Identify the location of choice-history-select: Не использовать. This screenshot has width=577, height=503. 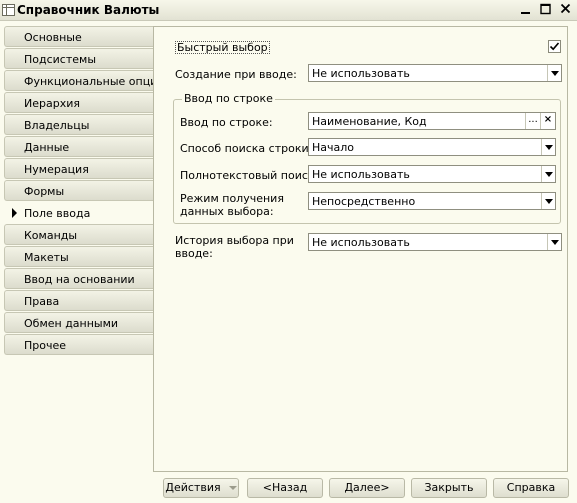
(435, 242).